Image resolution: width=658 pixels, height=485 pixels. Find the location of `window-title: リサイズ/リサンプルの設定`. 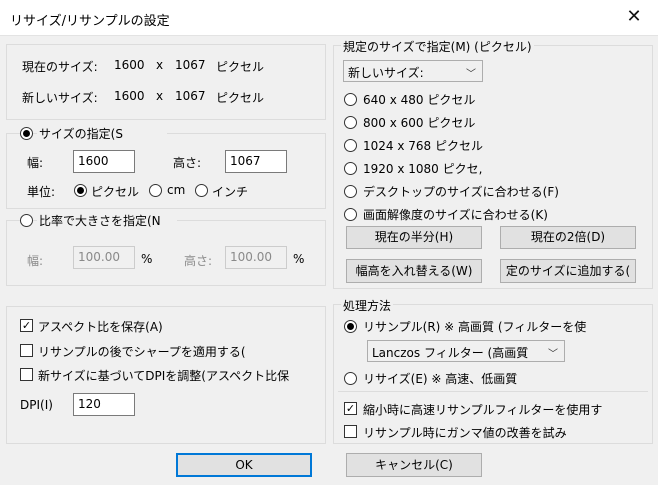

window-title: リサイズ/リサンプルの設定 is located at coordinates (90, 21).